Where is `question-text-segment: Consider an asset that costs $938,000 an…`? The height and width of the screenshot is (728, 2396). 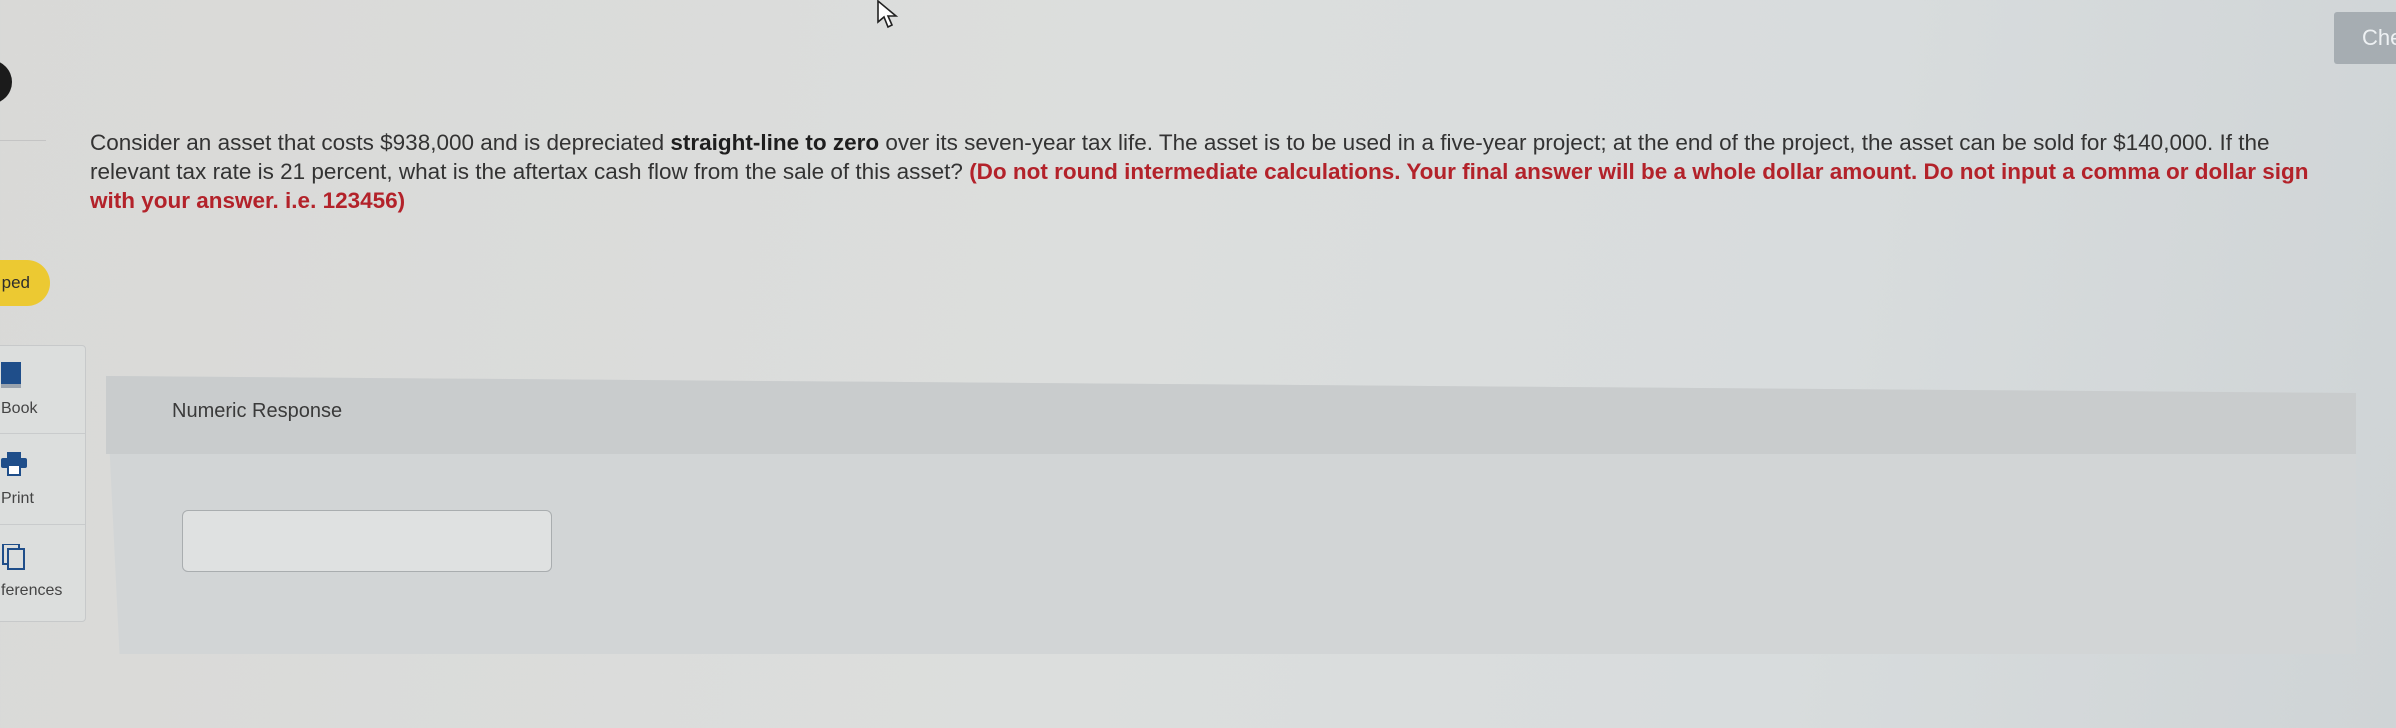 question-text-segment: Consider an asset that costs $938,000 an… is located at coordinates (380, 142).